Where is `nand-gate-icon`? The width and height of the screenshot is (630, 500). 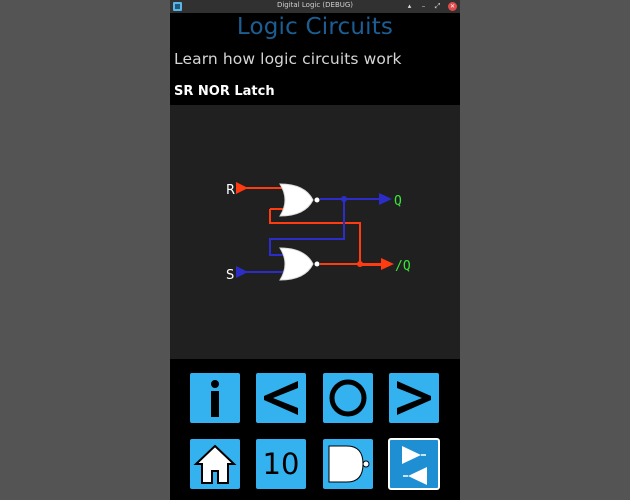 nand-gate-icon is located at coordinates (349, 464).